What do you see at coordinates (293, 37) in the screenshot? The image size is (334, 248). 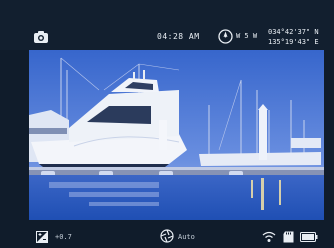 I see `gps-coordinates: 034°42'37" N 135°19'43" E` at bounding box center [293, 37].